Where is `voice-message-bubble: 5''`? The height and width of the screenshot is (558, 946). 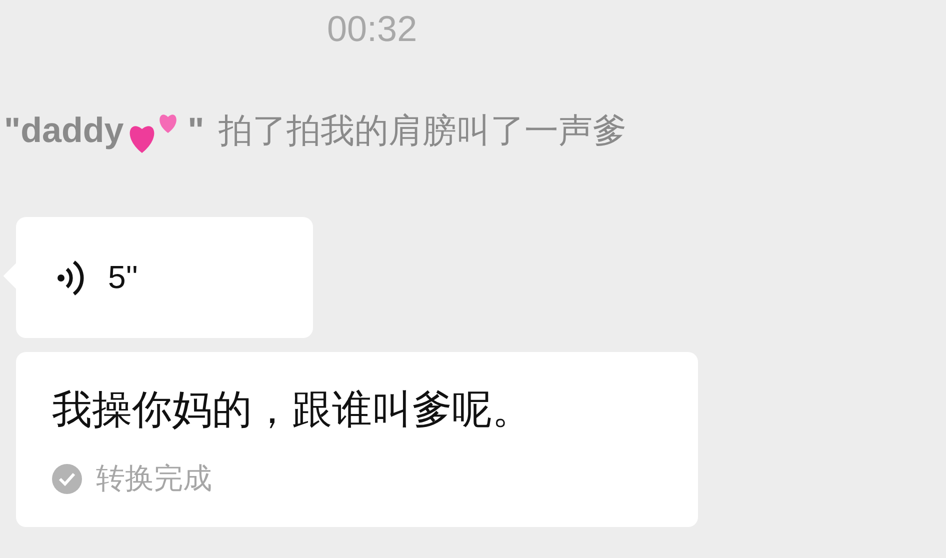 voice-message-bubble: 5'' is located at coordinates (164, 277).